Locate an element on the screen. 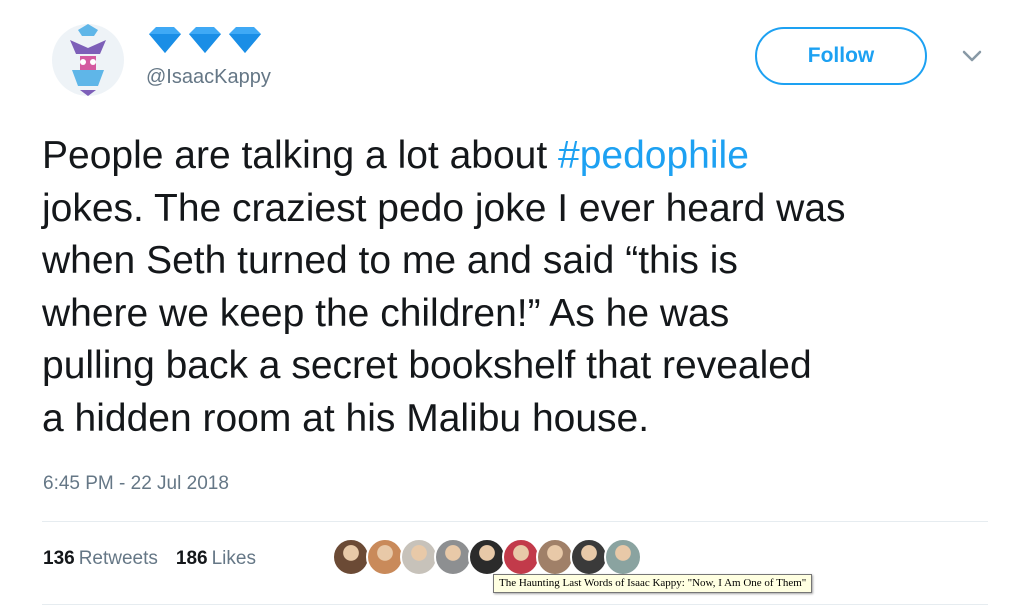 This screenshot has width=1024, height=614. tweet-stats: 136 Retweets 186 Likes is located at coordinates (149, 559).